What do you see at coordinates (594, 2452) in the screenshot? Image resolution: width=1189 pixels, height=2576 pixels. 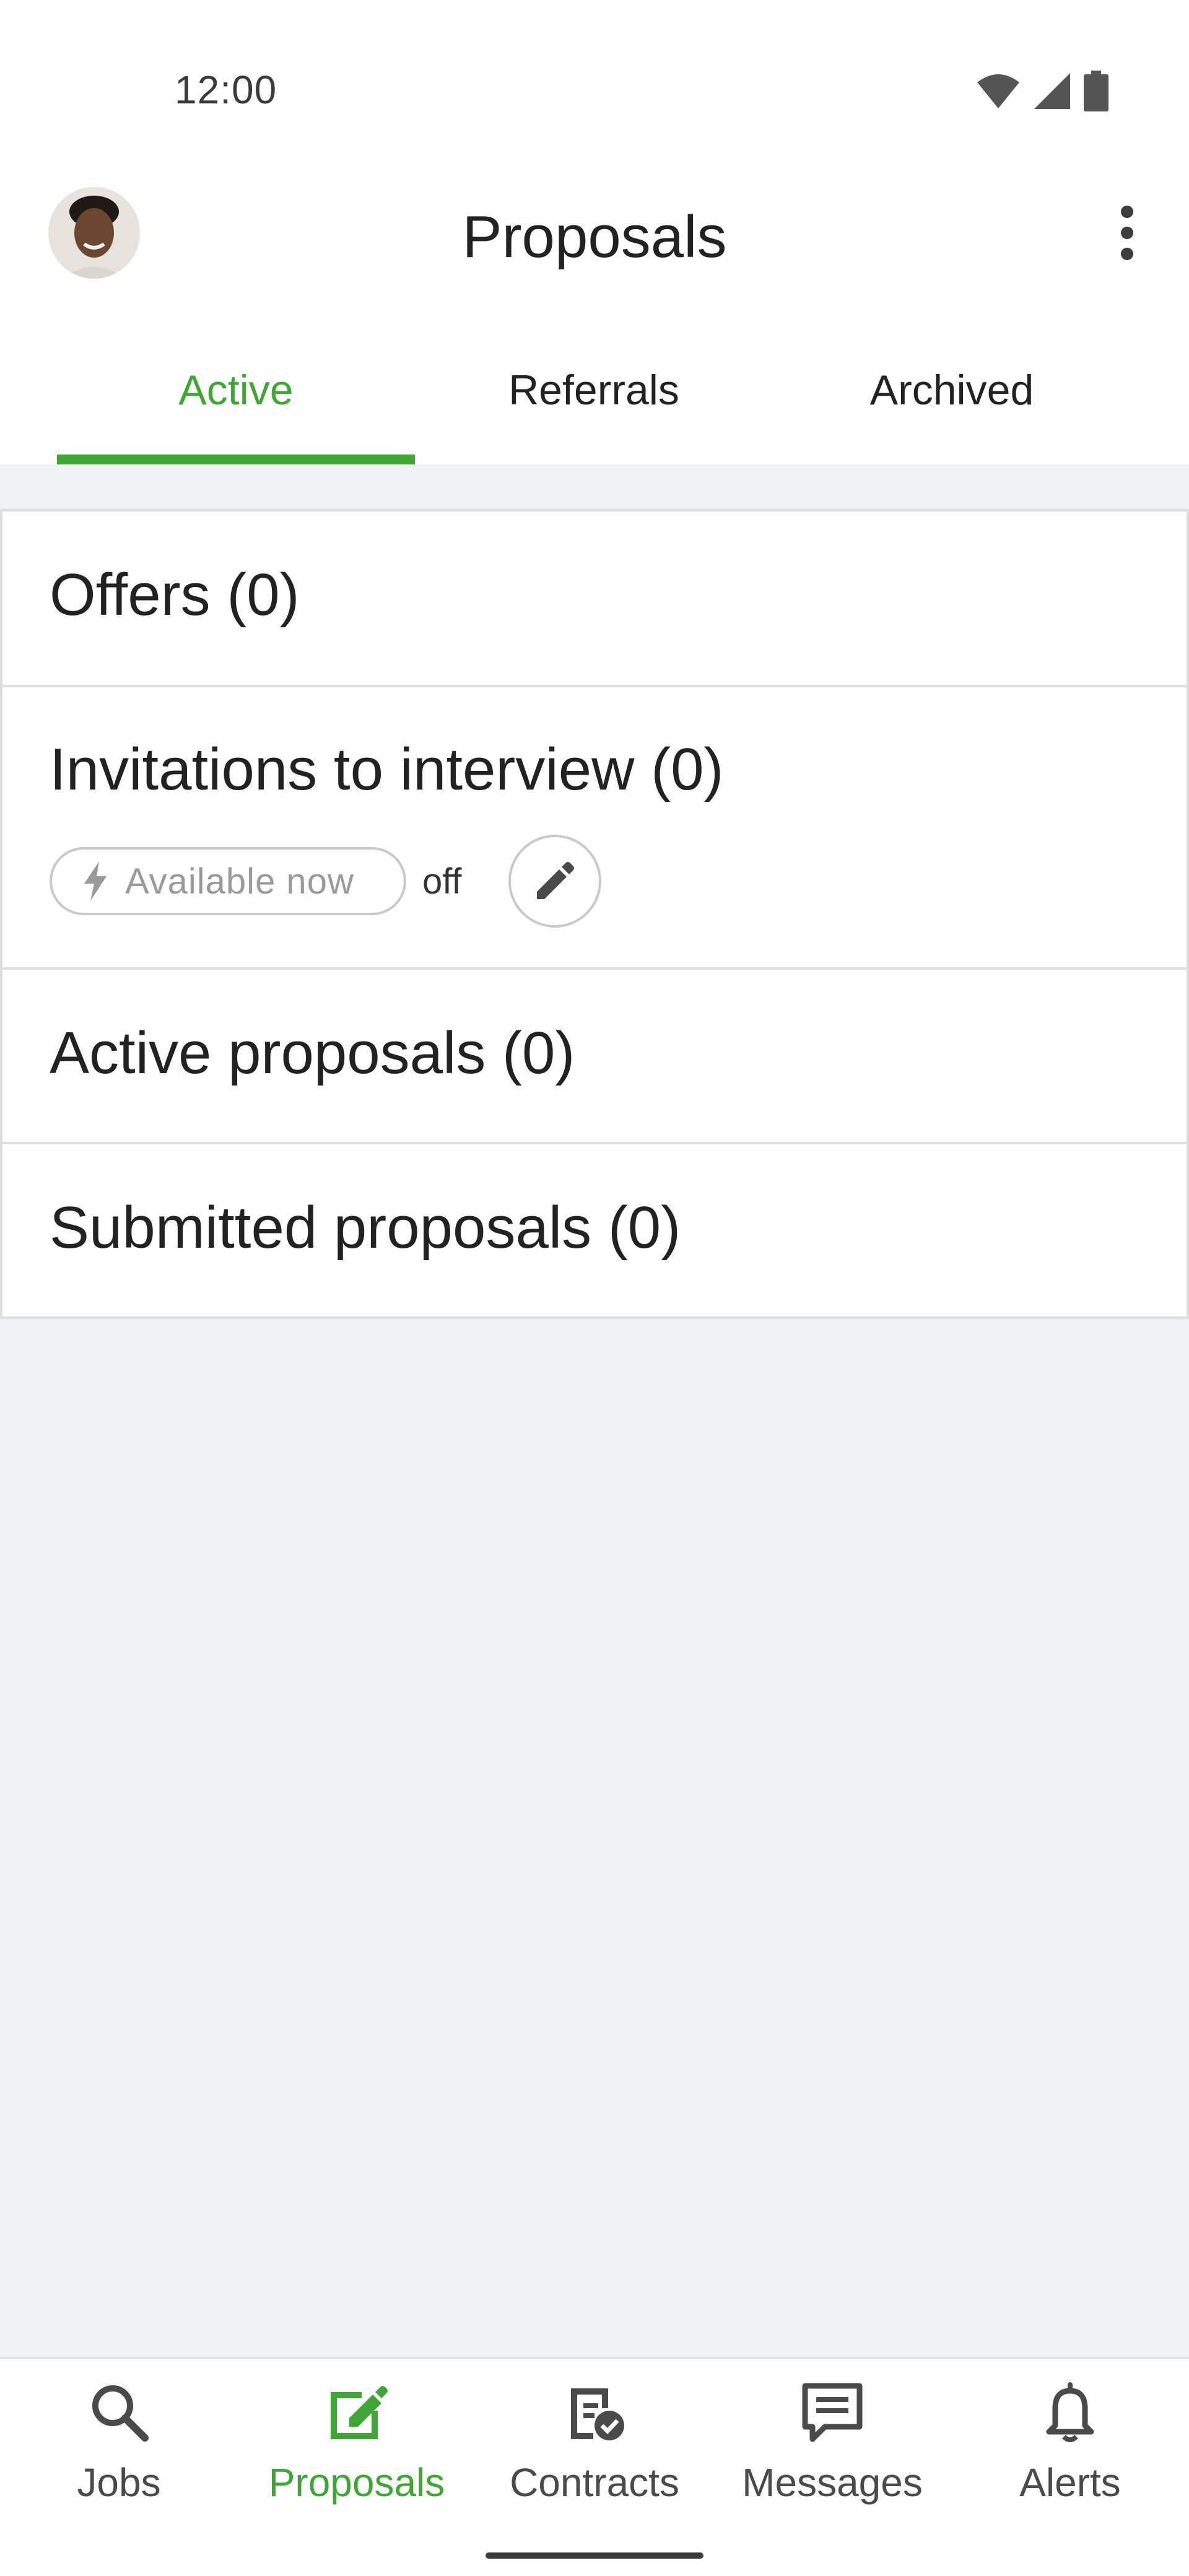 I see `nav-contracts: Contracts` at bounding box center [594, 2452].